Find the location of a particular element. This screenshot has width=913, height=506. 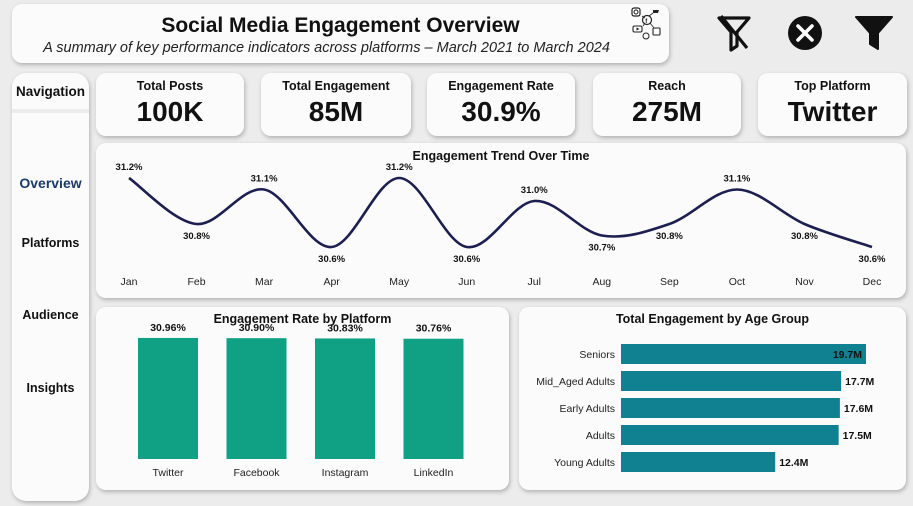

kpi-card-engagement-rate: Engagement Rate 30.9% is located at coordinates (501, 104).